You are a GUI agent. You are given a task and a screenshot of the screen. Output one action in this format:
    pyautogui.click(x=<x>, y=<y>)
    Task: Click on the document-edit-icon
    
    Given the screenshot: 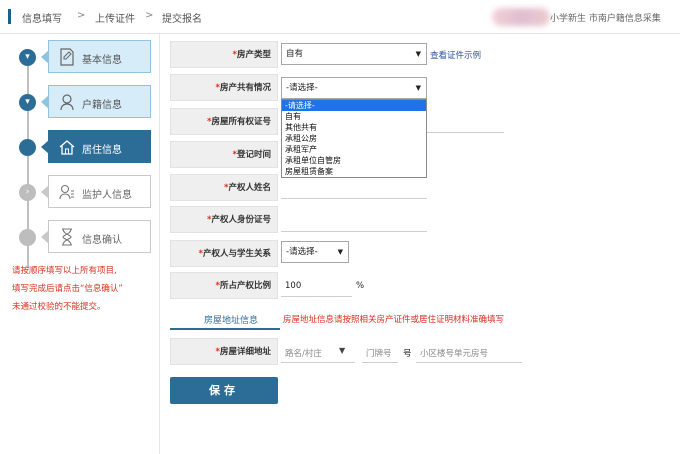 What is the action you would take?
    pyautogui.click(x=67, y=57)
    